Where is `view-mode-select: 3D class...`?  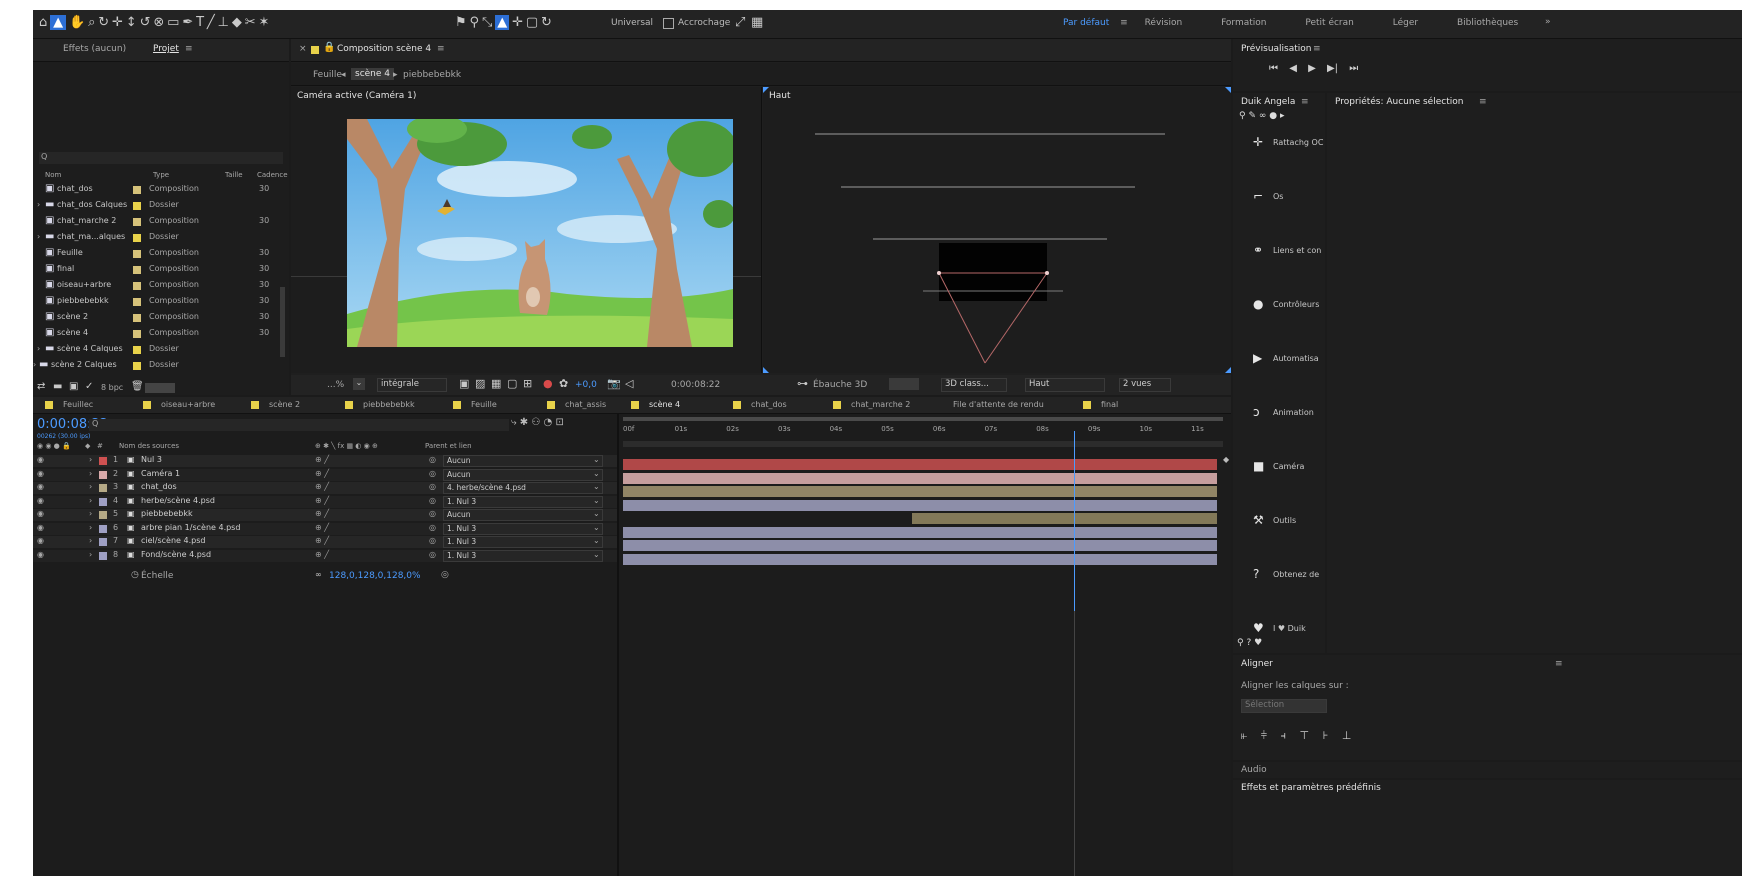
view-mode-select: 3D class... is located at coordinates (974, 385).